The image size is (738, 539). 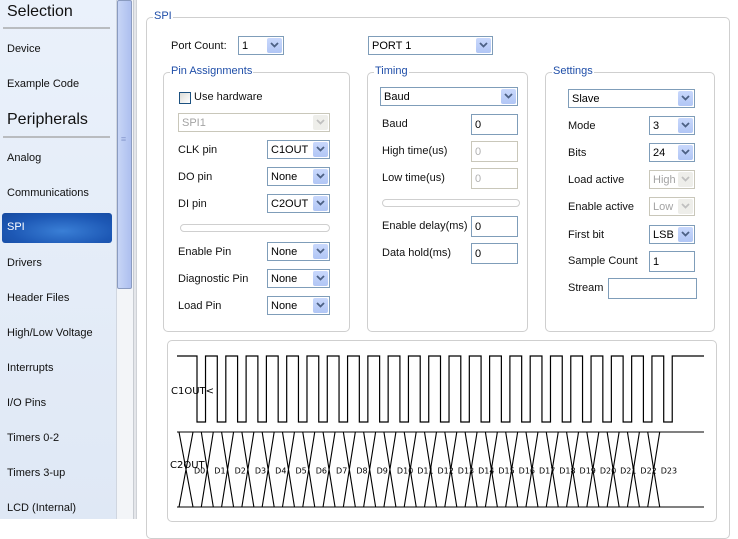 I want to click on bit-label: D12, so click(x=446, y=471).